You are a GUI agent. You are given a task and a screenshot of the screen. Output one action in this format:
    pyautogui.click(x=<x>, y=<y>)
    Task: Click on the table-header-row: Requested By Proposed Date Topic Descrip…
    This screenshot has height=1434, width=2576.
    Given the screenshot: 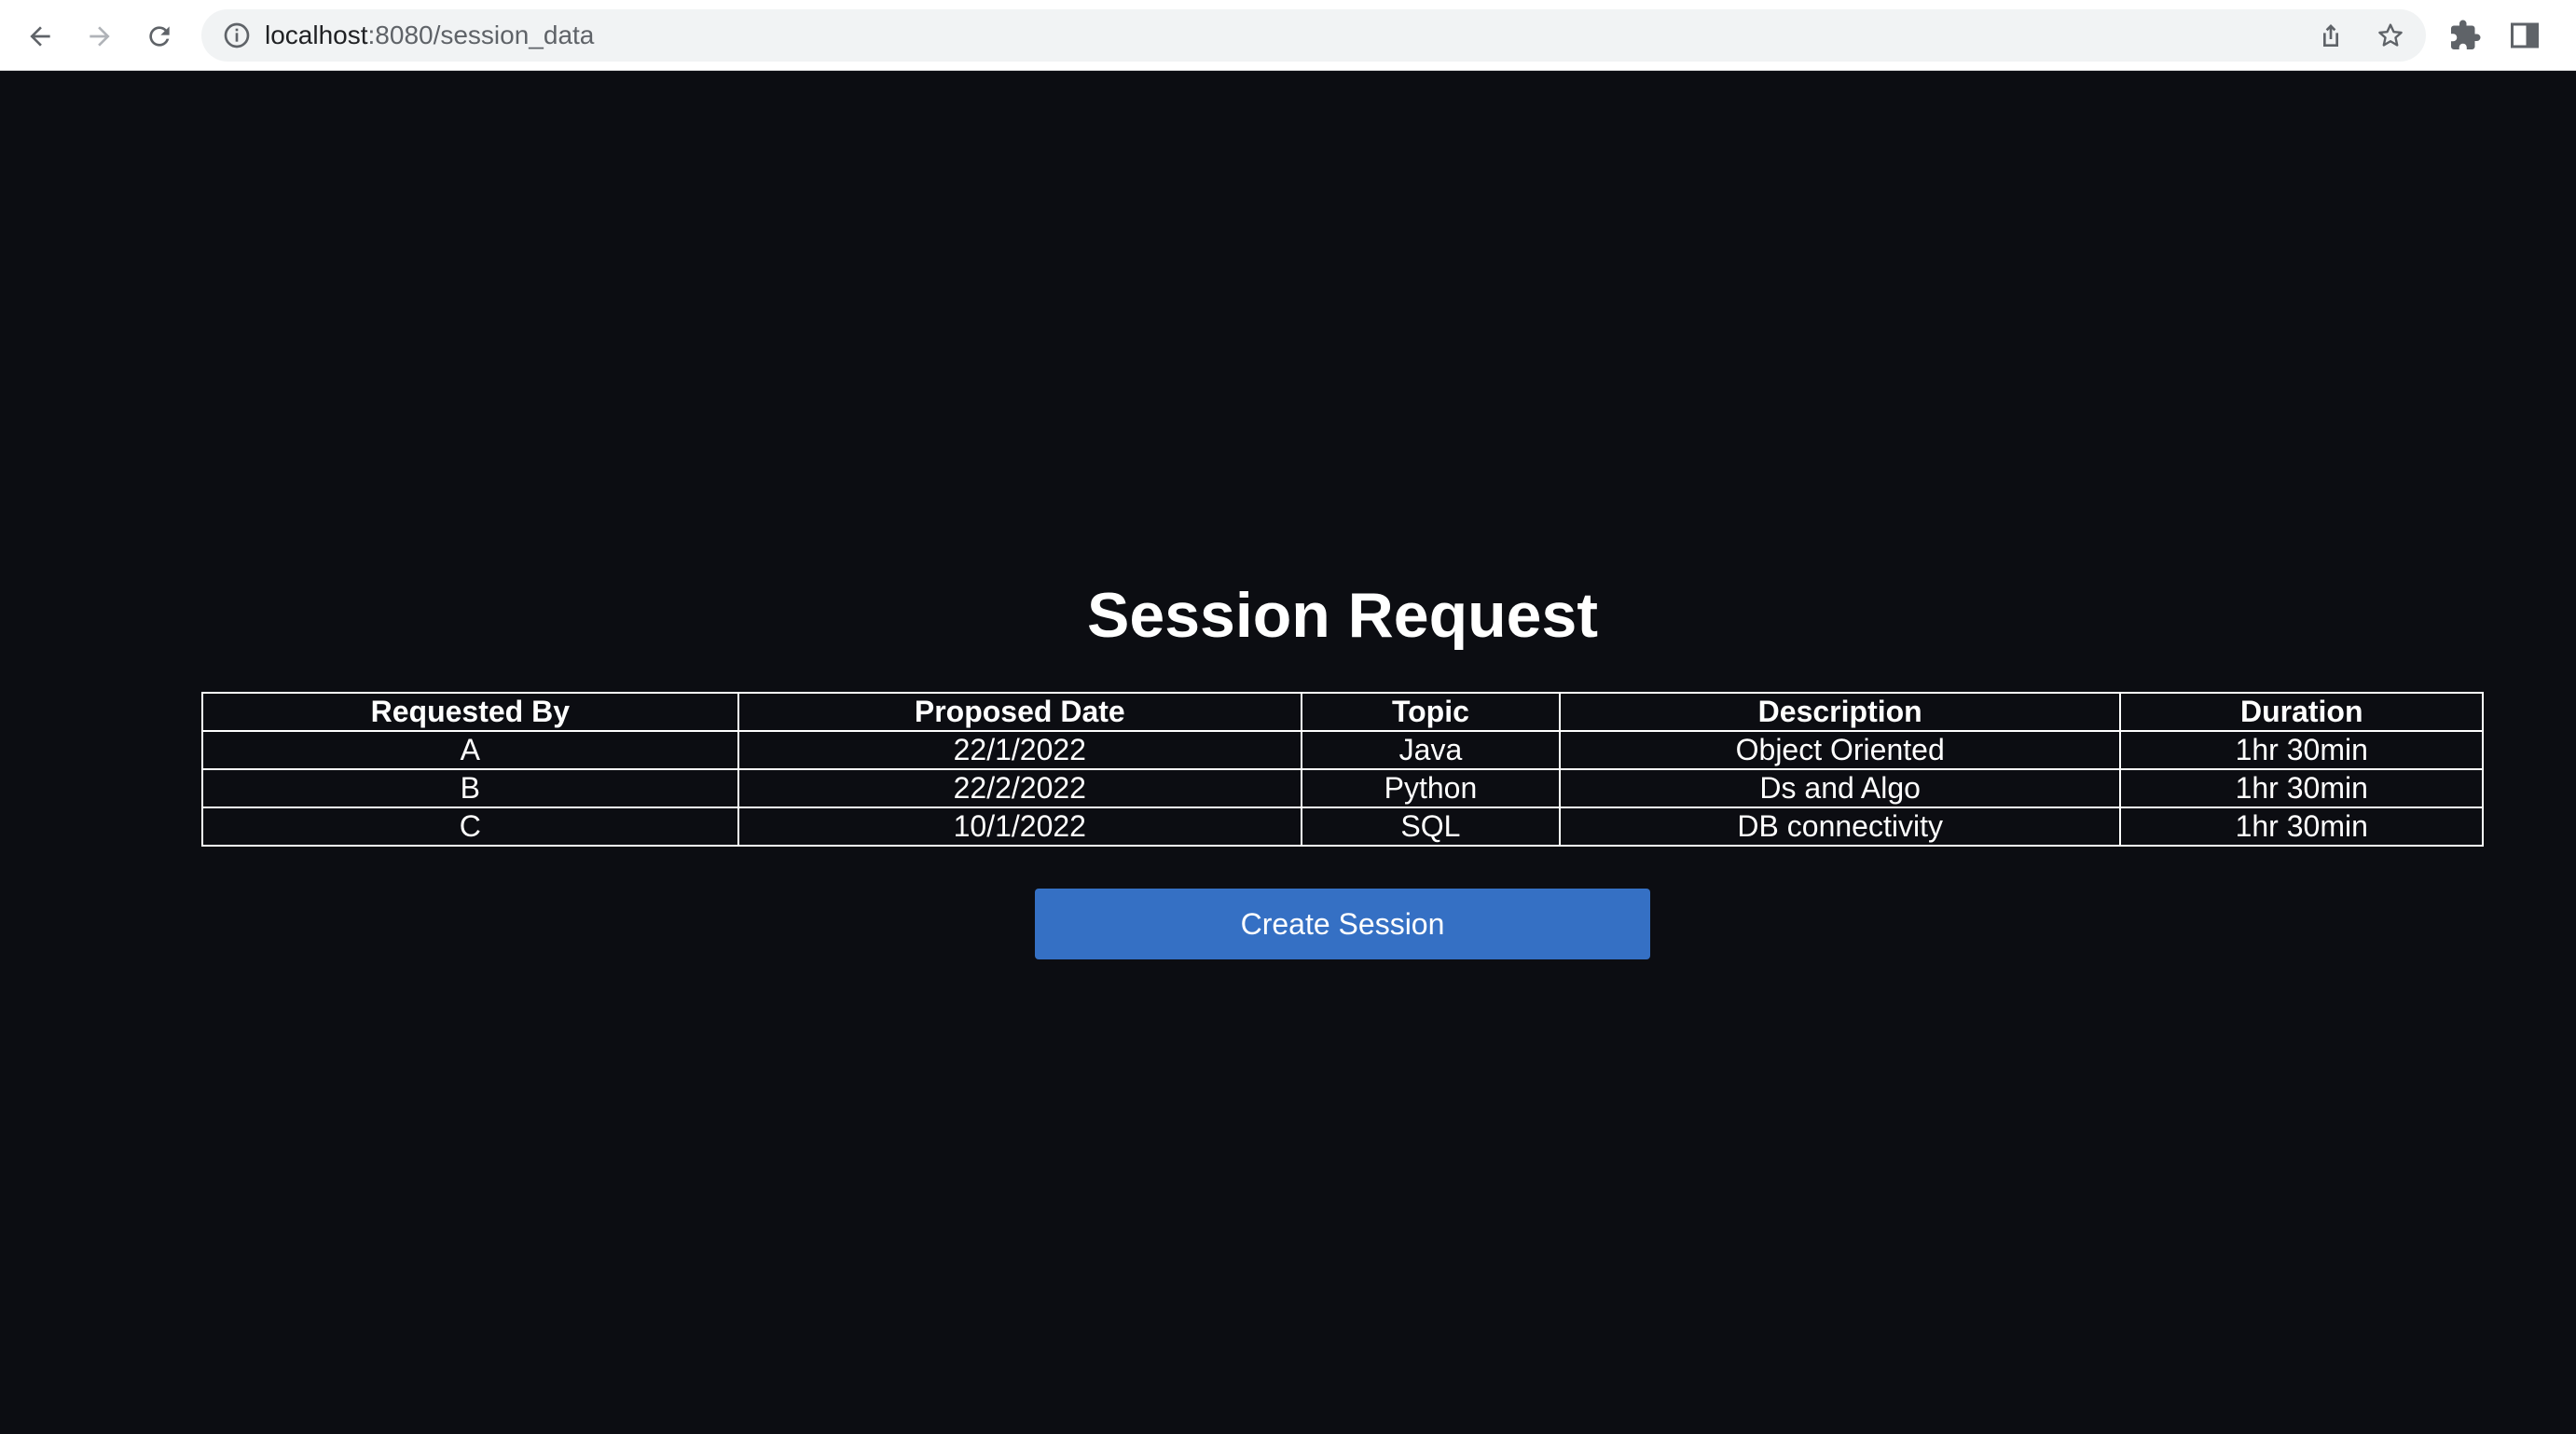 What is the action you would take?
    pyautogui.click(x=1342, y=712)
    